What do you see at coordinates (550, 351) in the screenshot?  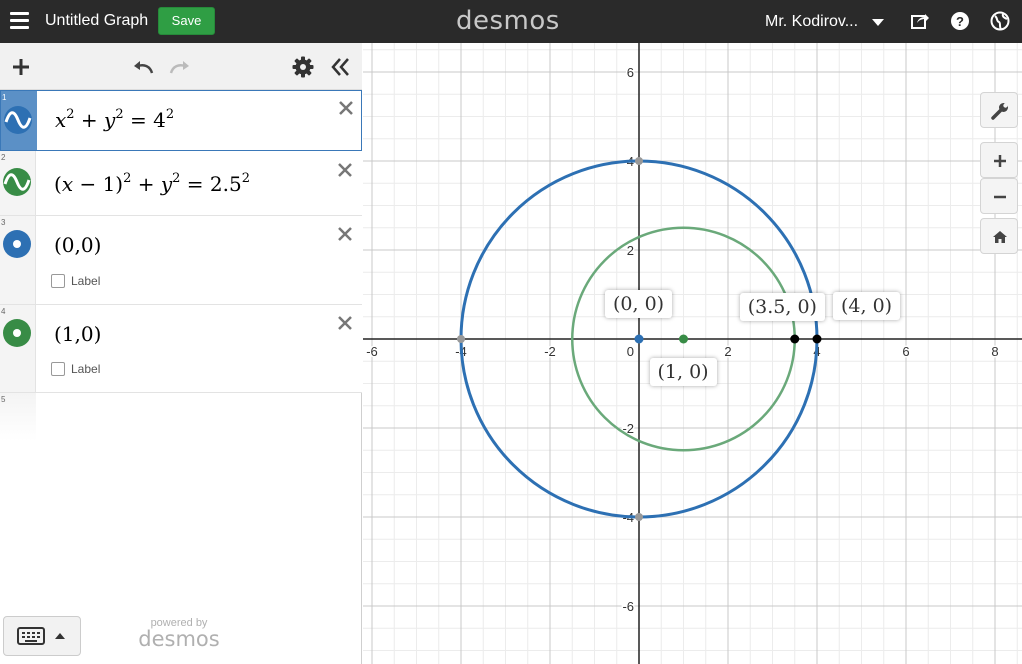 I see `x-tick-label: -2` at bounding box center [550, 351].